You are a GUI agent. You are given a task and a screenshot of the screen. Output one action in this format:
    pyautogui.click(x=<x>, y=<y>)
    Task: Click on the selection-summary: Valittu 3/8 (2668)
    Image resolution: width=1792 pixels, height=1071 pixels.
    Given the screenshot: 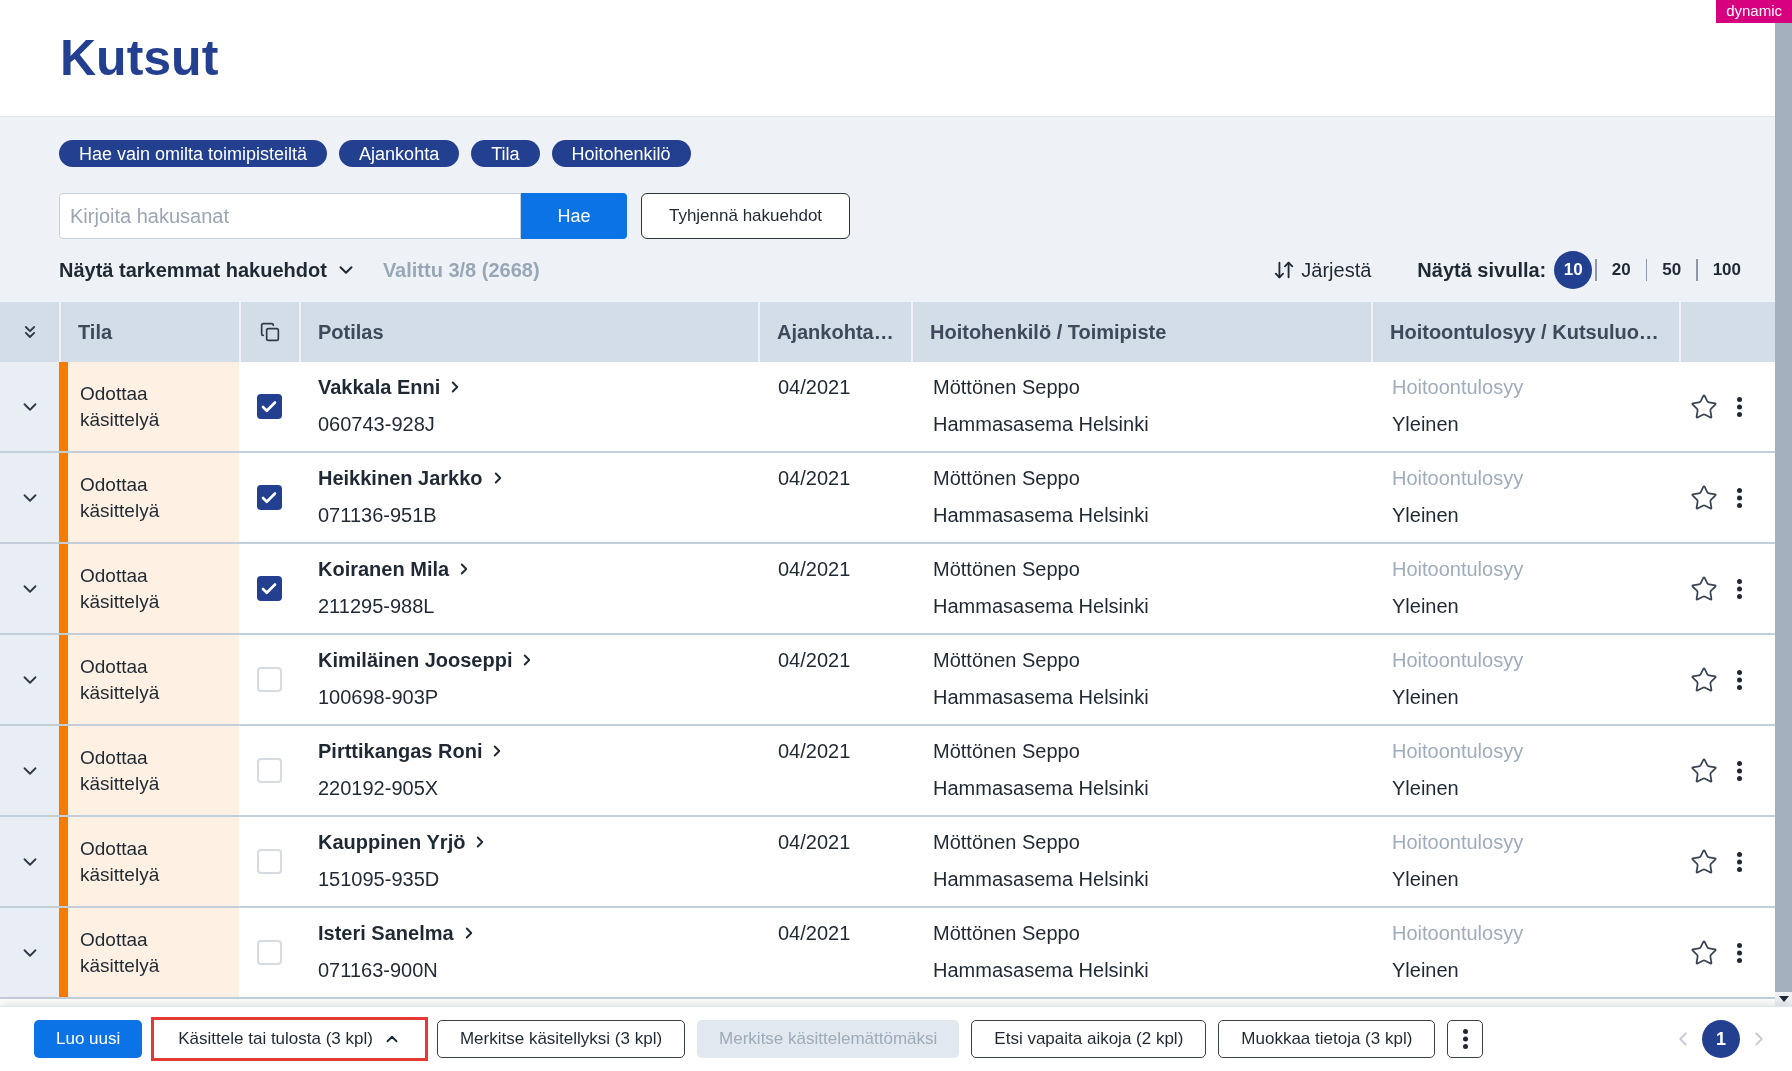 What is the action you would take?
    pyautogui.click(x=461, y=270)
    